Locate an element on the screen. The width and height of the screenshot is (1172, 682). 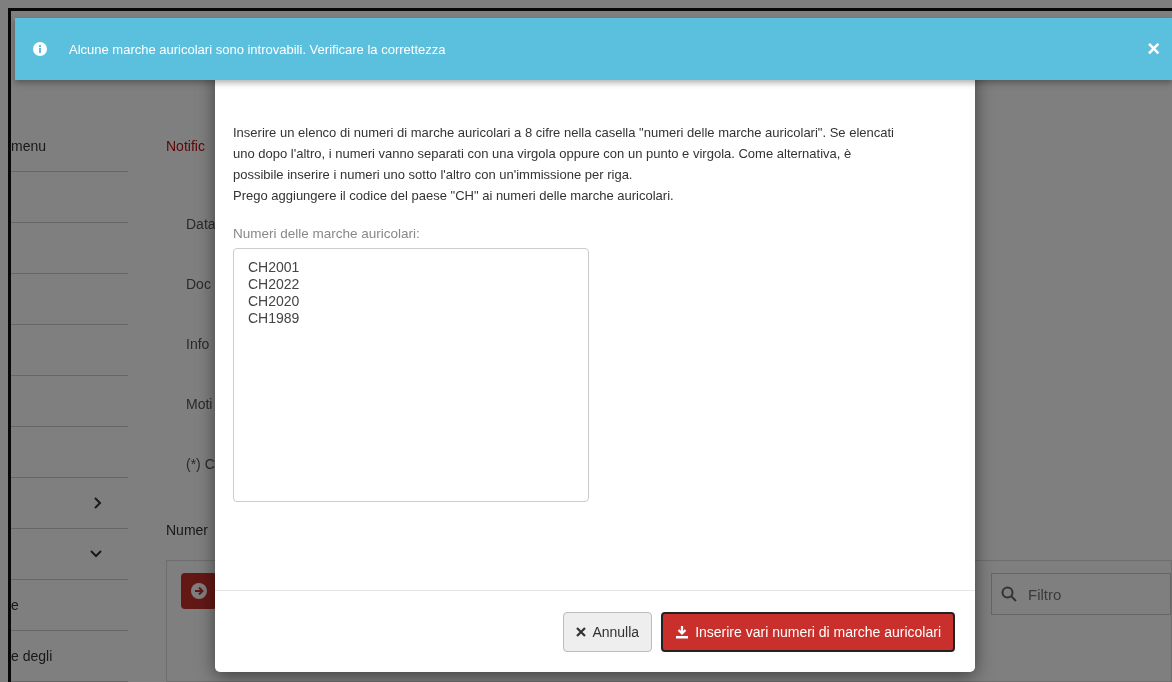
field-label: Data is located at coordinates (201, 224).